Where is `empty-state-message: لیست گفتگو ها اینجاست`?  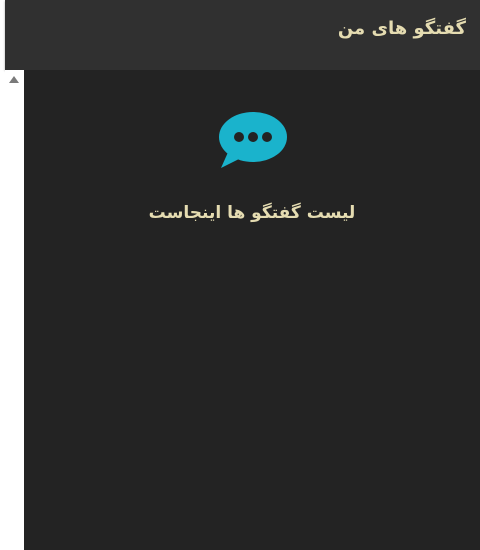 empty-state-message: لیست گفتگو ها اینجاست is located at coordinates (252, 213).